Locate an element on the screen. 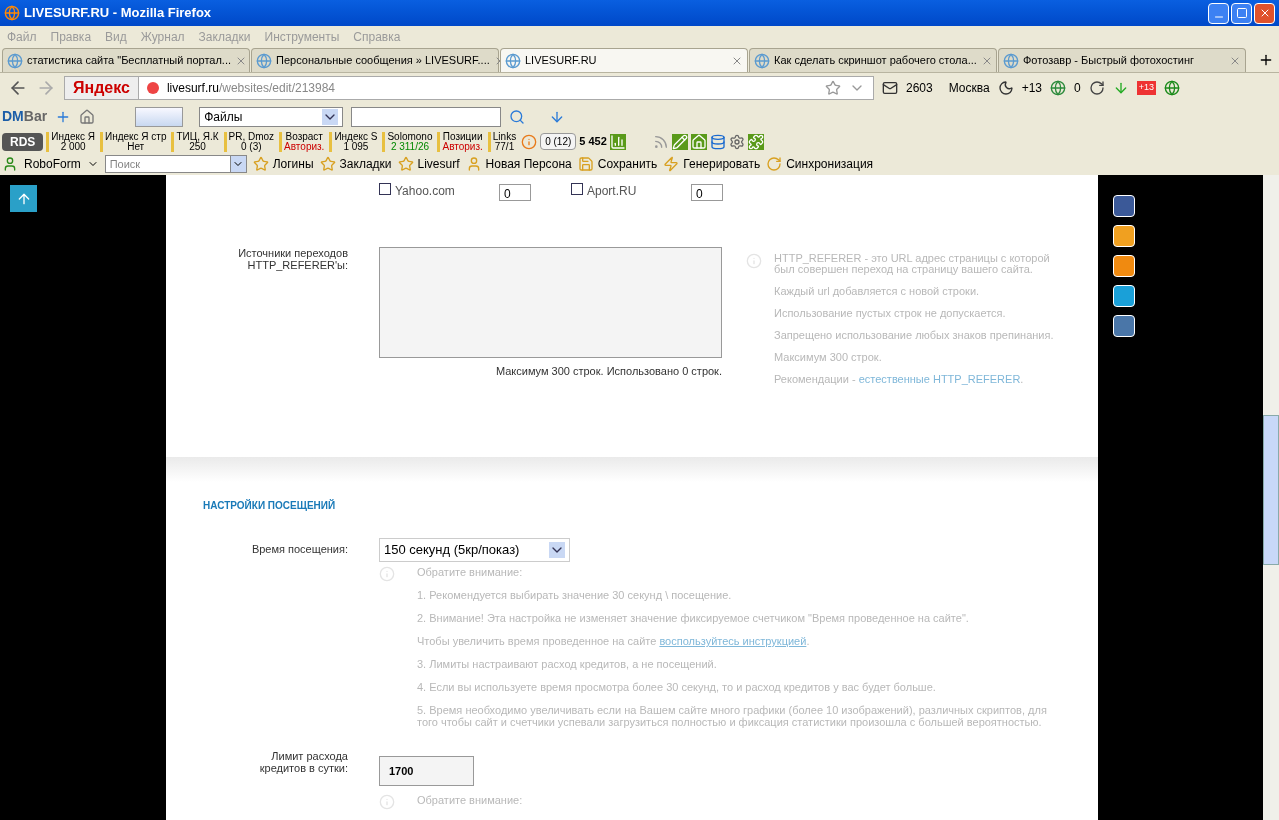 The width and height of the screenshot is (1279, 820). tab-label: Фотозавр - Быстрый фотохостинг is located at coordinates (1109, 61).